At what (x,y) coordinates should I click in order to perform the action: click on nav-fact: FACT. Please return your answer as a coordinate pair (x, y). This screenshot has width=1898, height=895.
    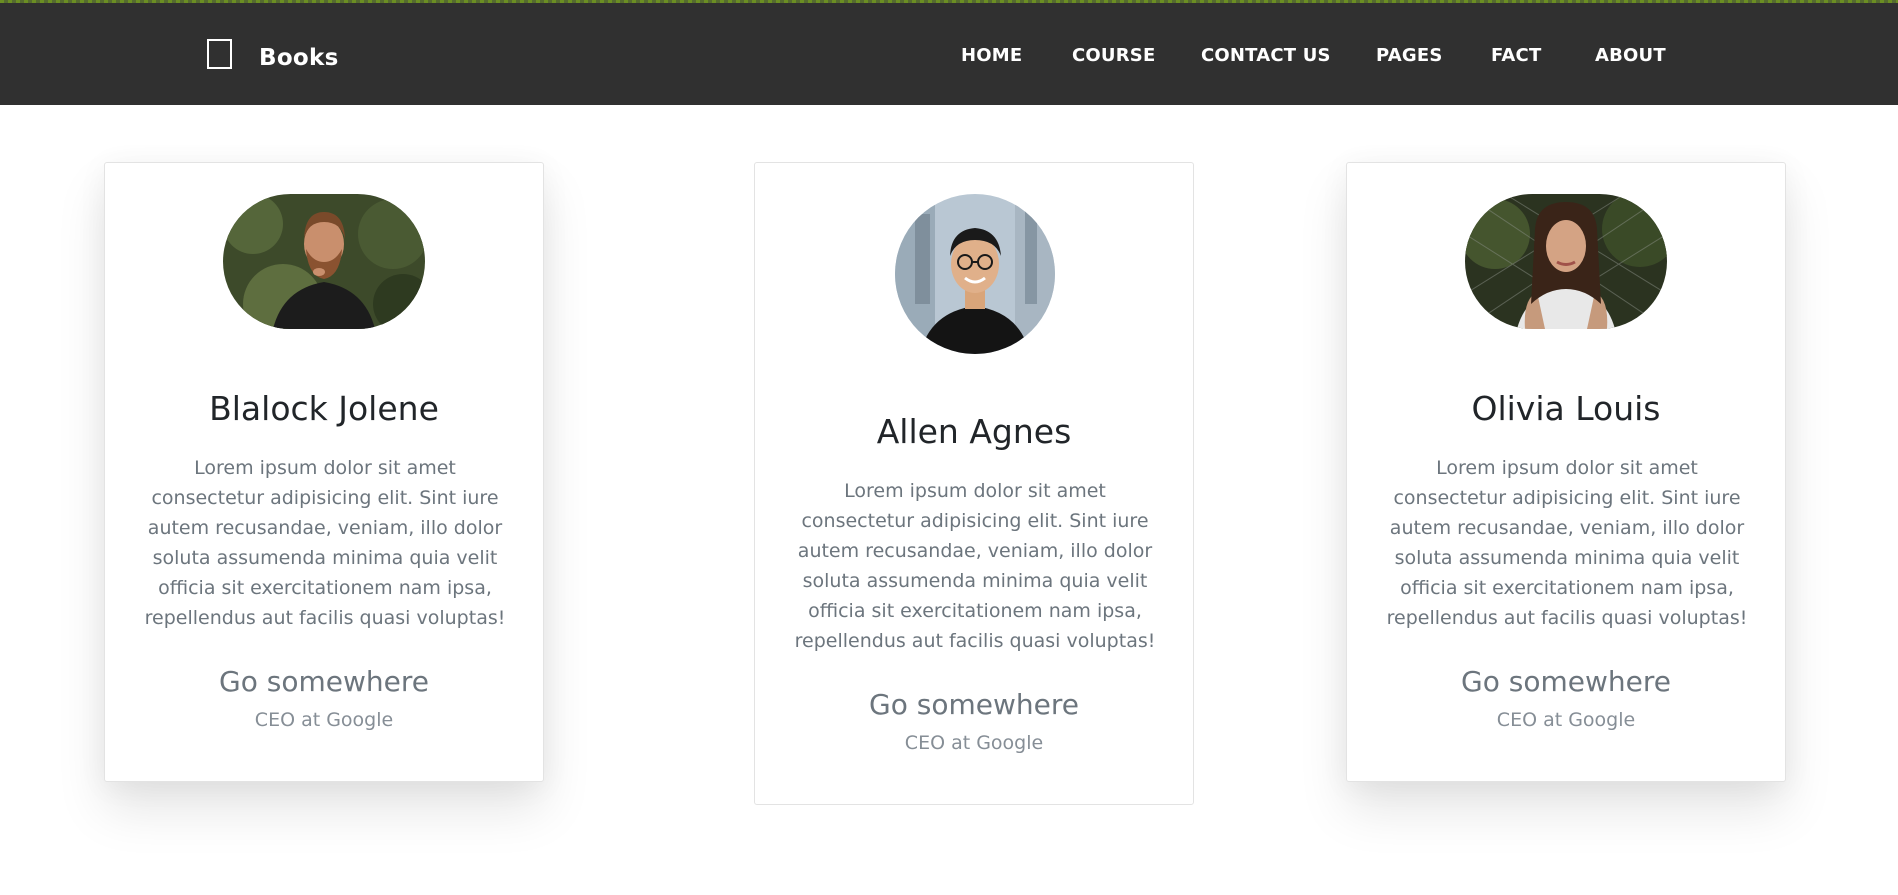
    Looking at the image, I should click on (1516, 55).